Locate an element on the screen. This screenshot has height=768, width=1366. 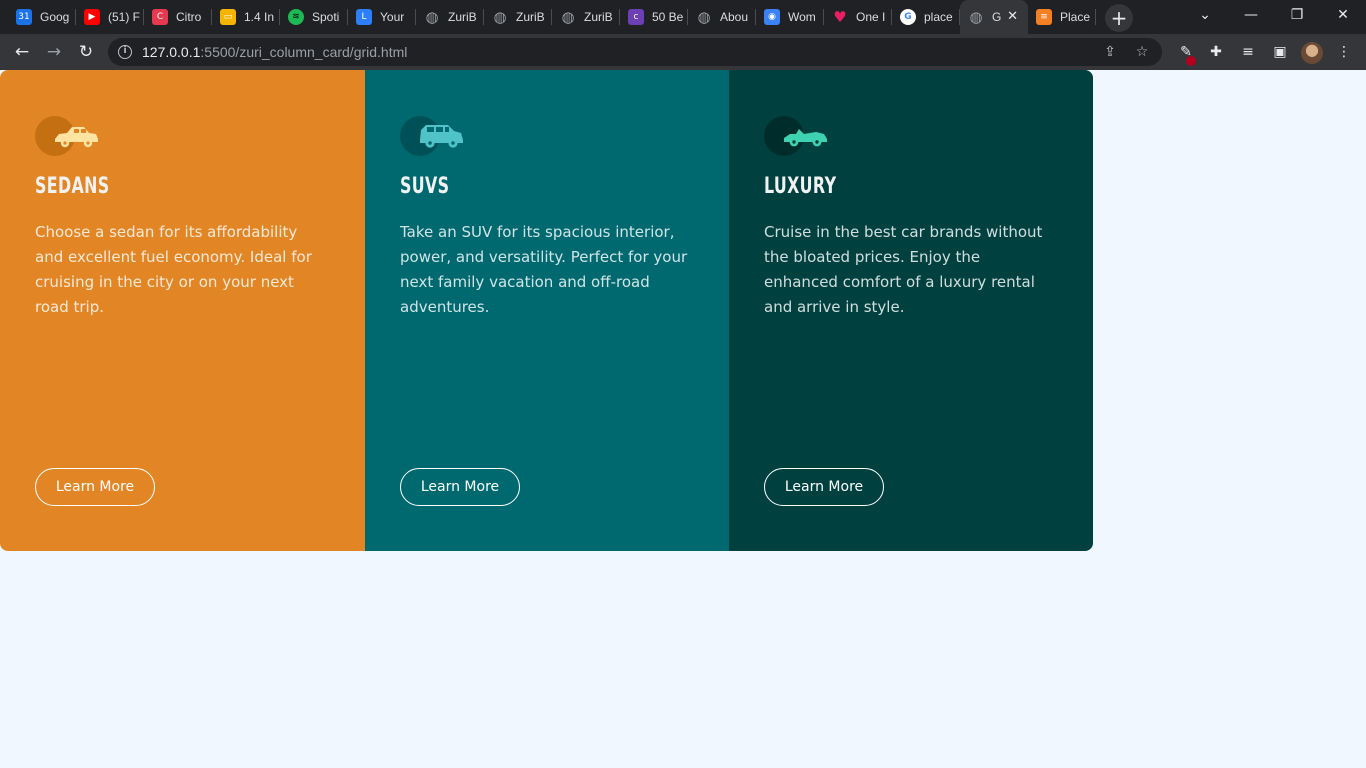
colorlib-icon: c is located at coordinates (636, 17).